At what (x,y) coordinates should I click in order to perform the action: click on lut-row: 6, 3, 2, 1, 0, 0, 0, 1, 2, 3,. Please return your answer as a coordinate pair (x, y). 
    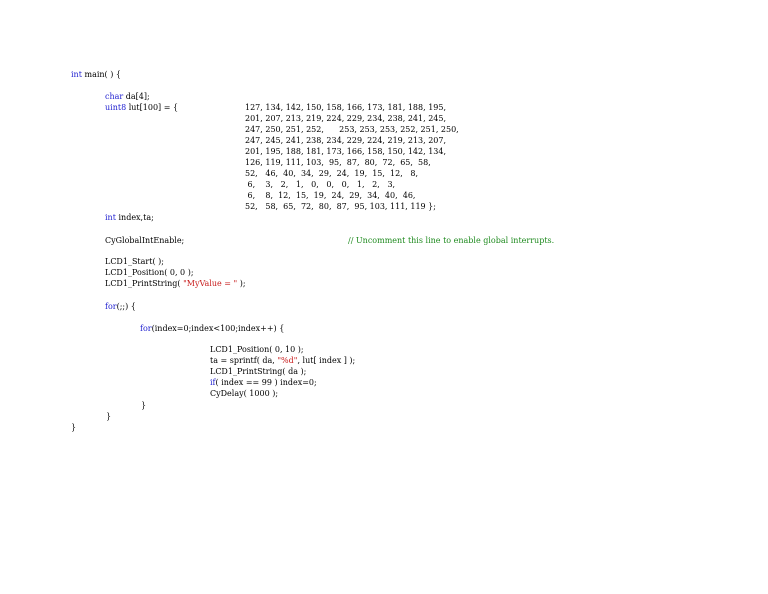
    Looking at the image, I should click on (320, 184).